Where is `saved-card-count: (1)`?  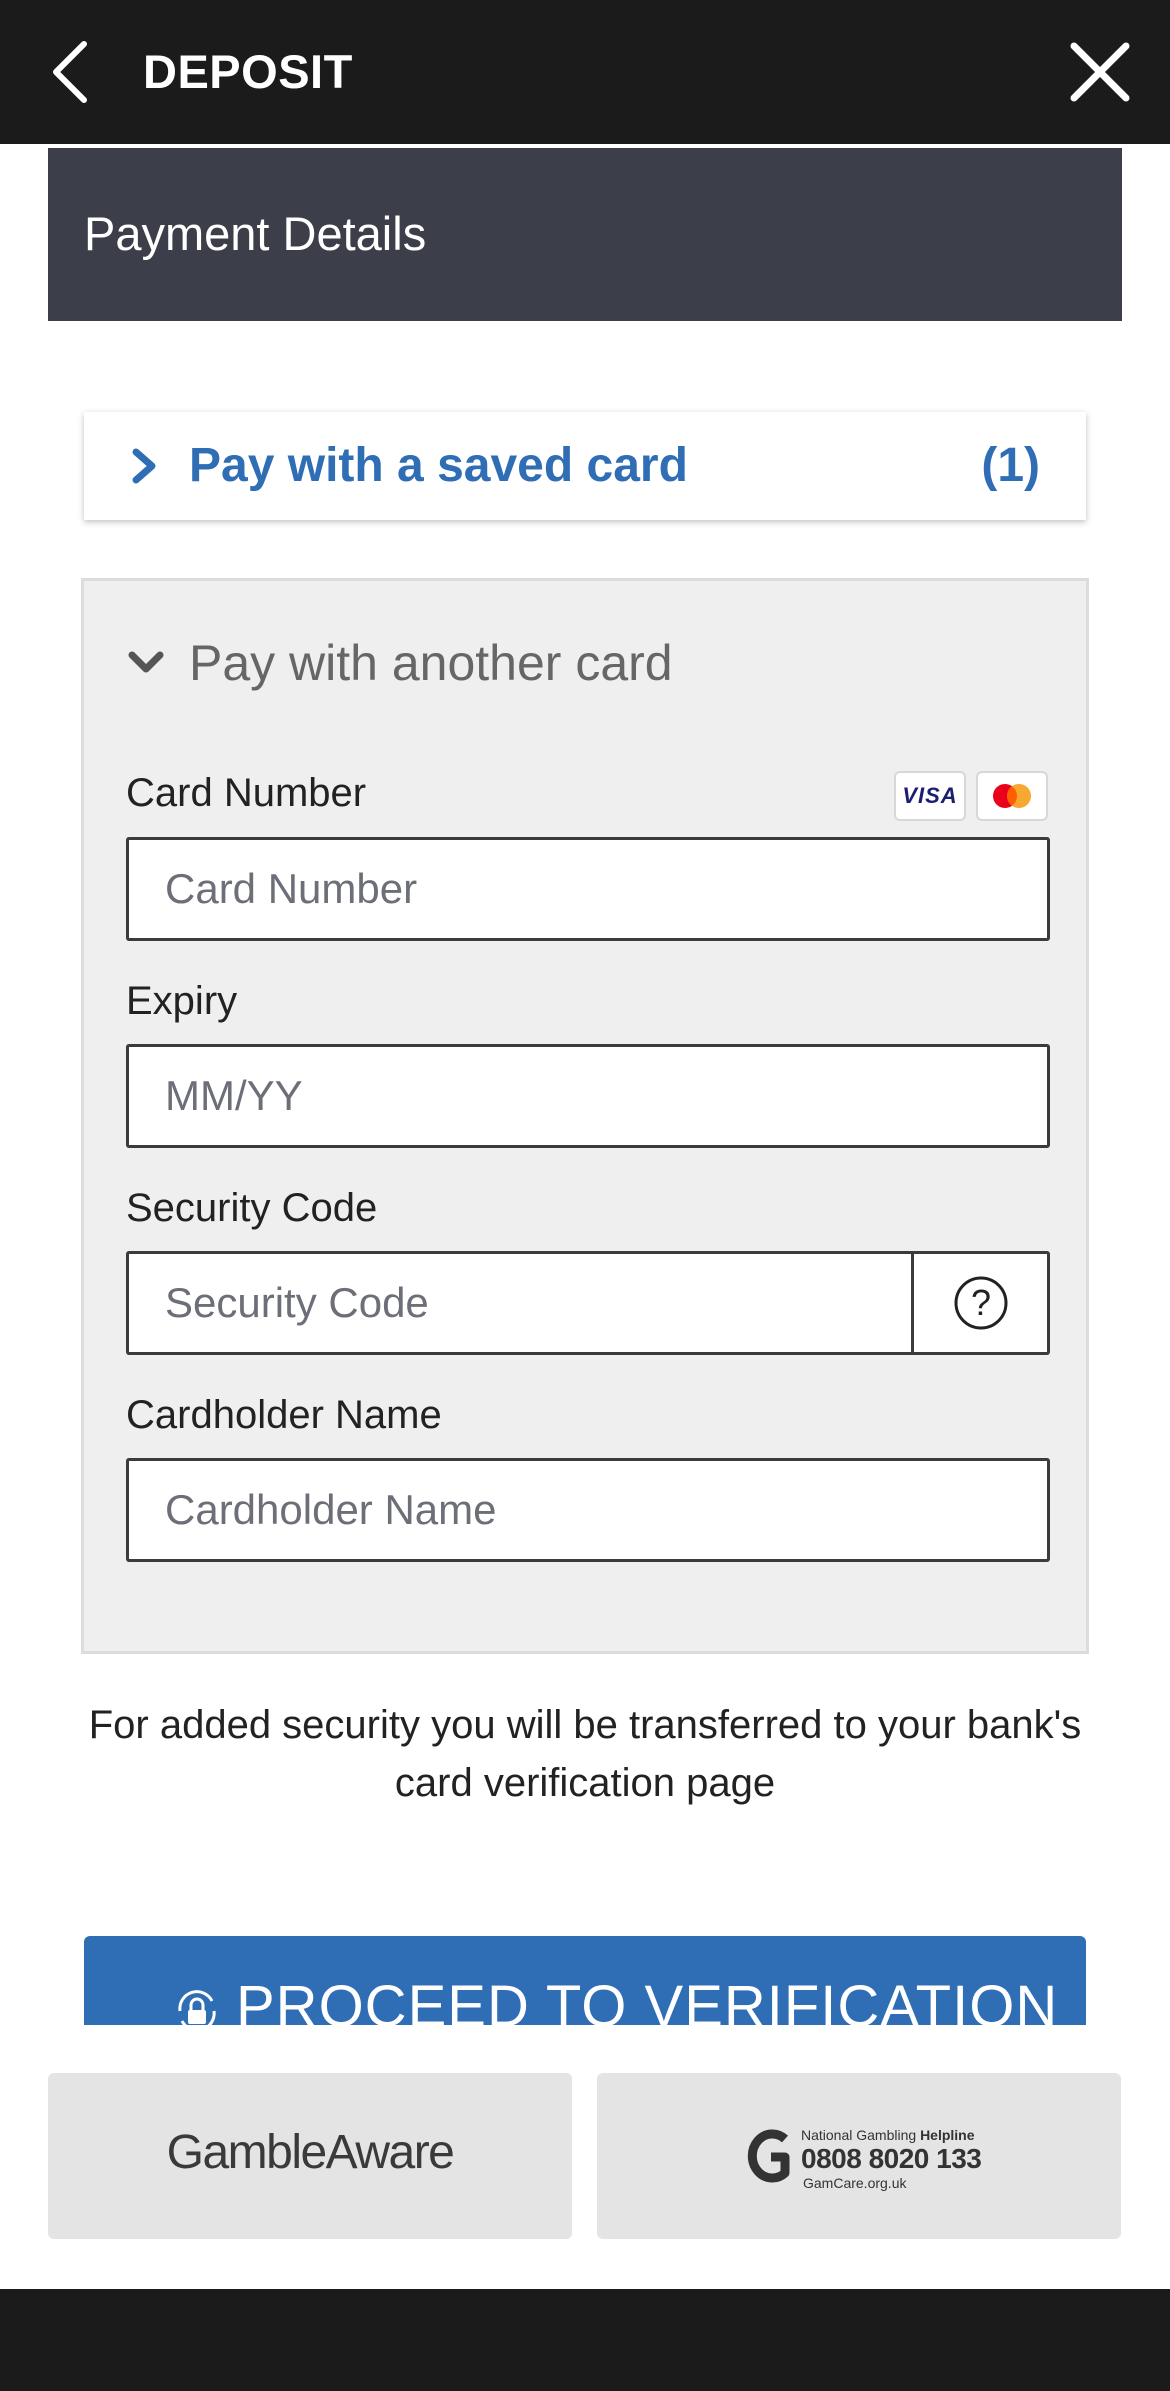 saved-card-count: (1) is located at coordinates (1010, 465).